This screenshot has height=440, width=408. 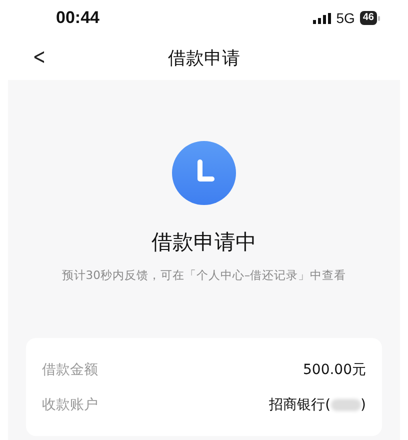 I want to click on back-button: <, so click(x=39, y=58).